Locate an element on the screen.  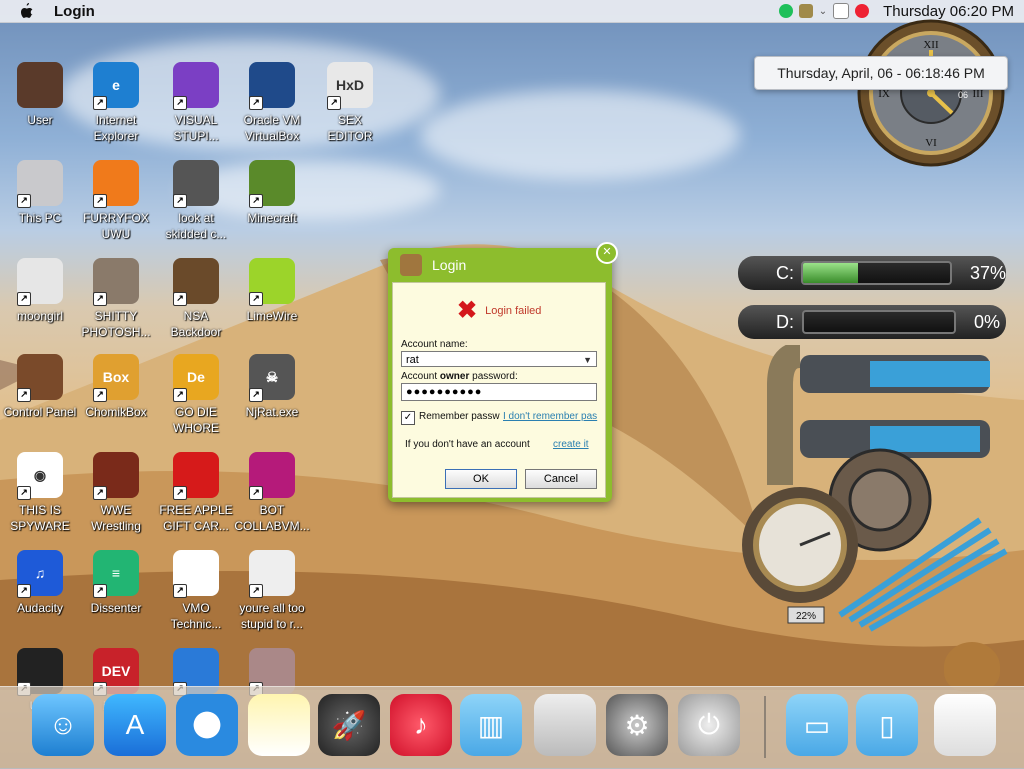
create-account-link: create it is located at coordinates (571, 444).